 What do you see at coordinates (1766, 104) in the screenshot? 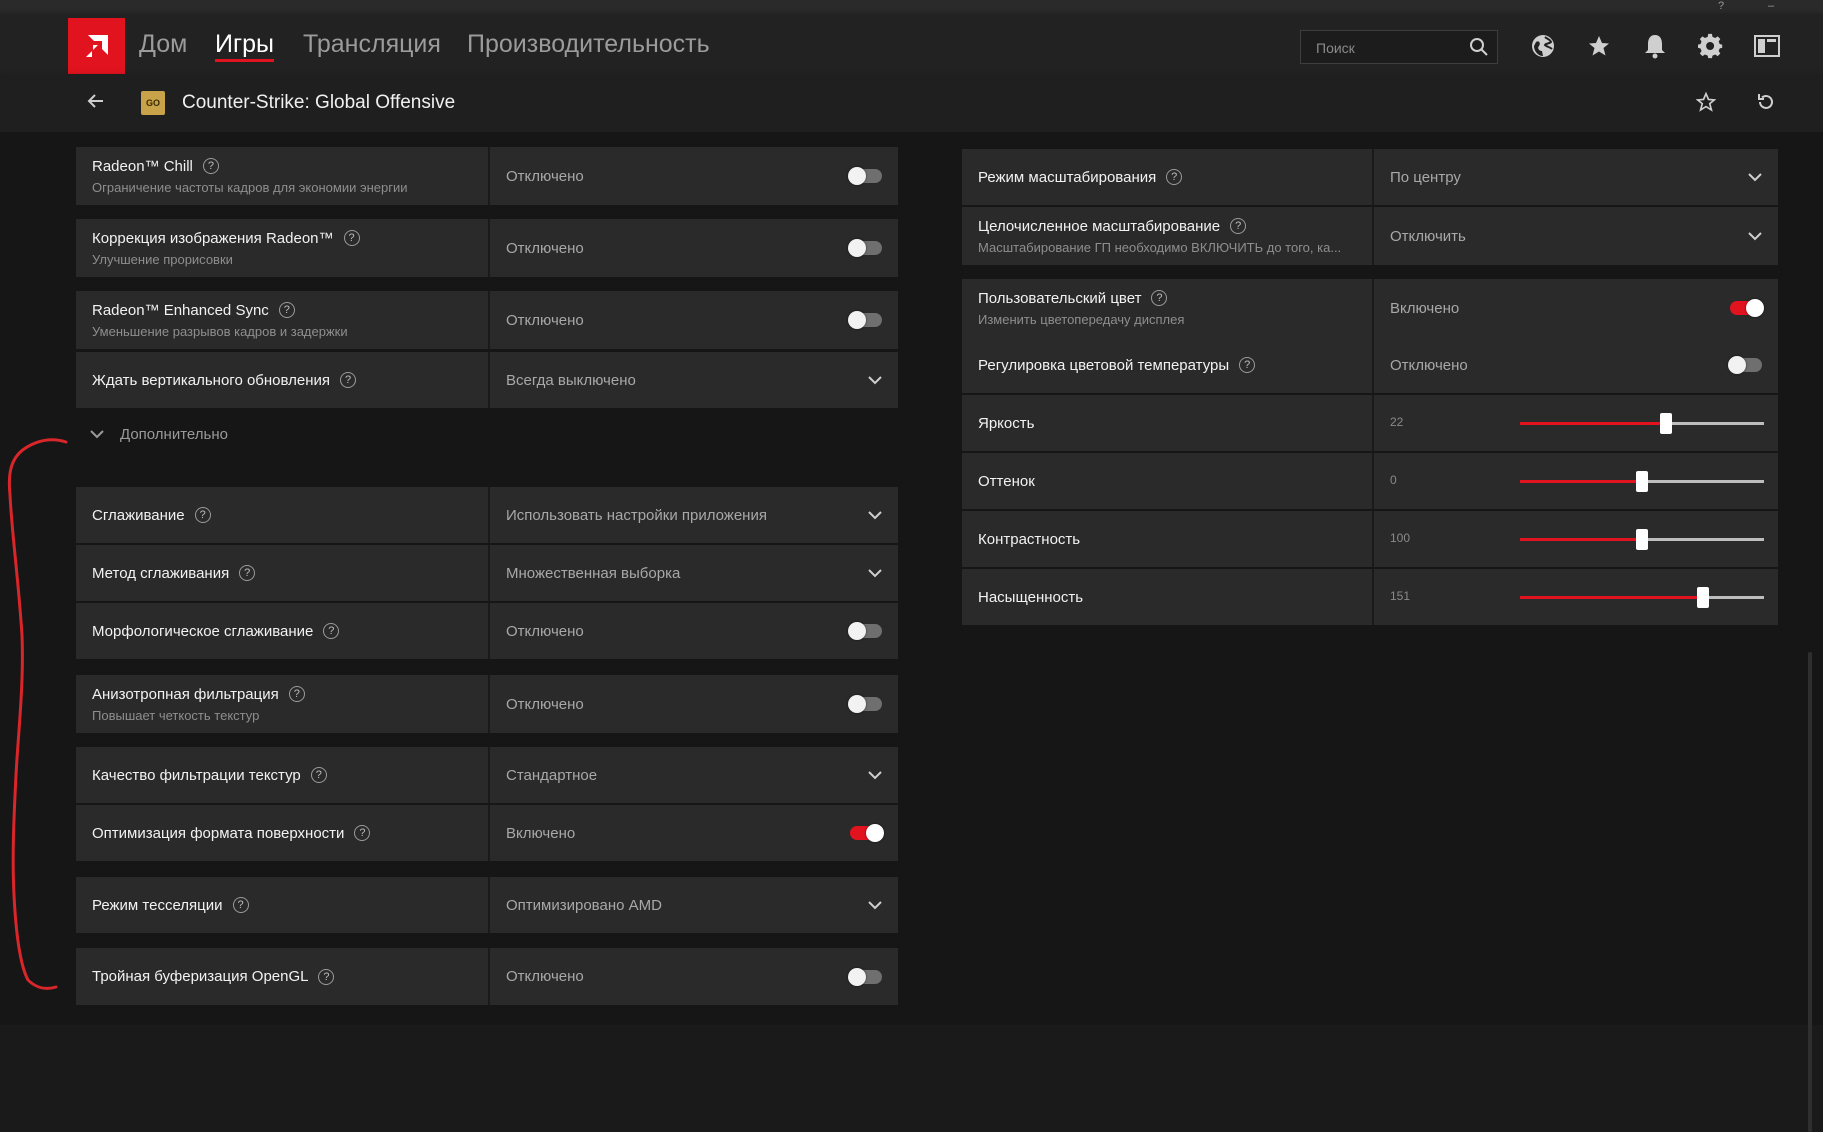
I see `reset-icon` at bounding box center [1766, 104].